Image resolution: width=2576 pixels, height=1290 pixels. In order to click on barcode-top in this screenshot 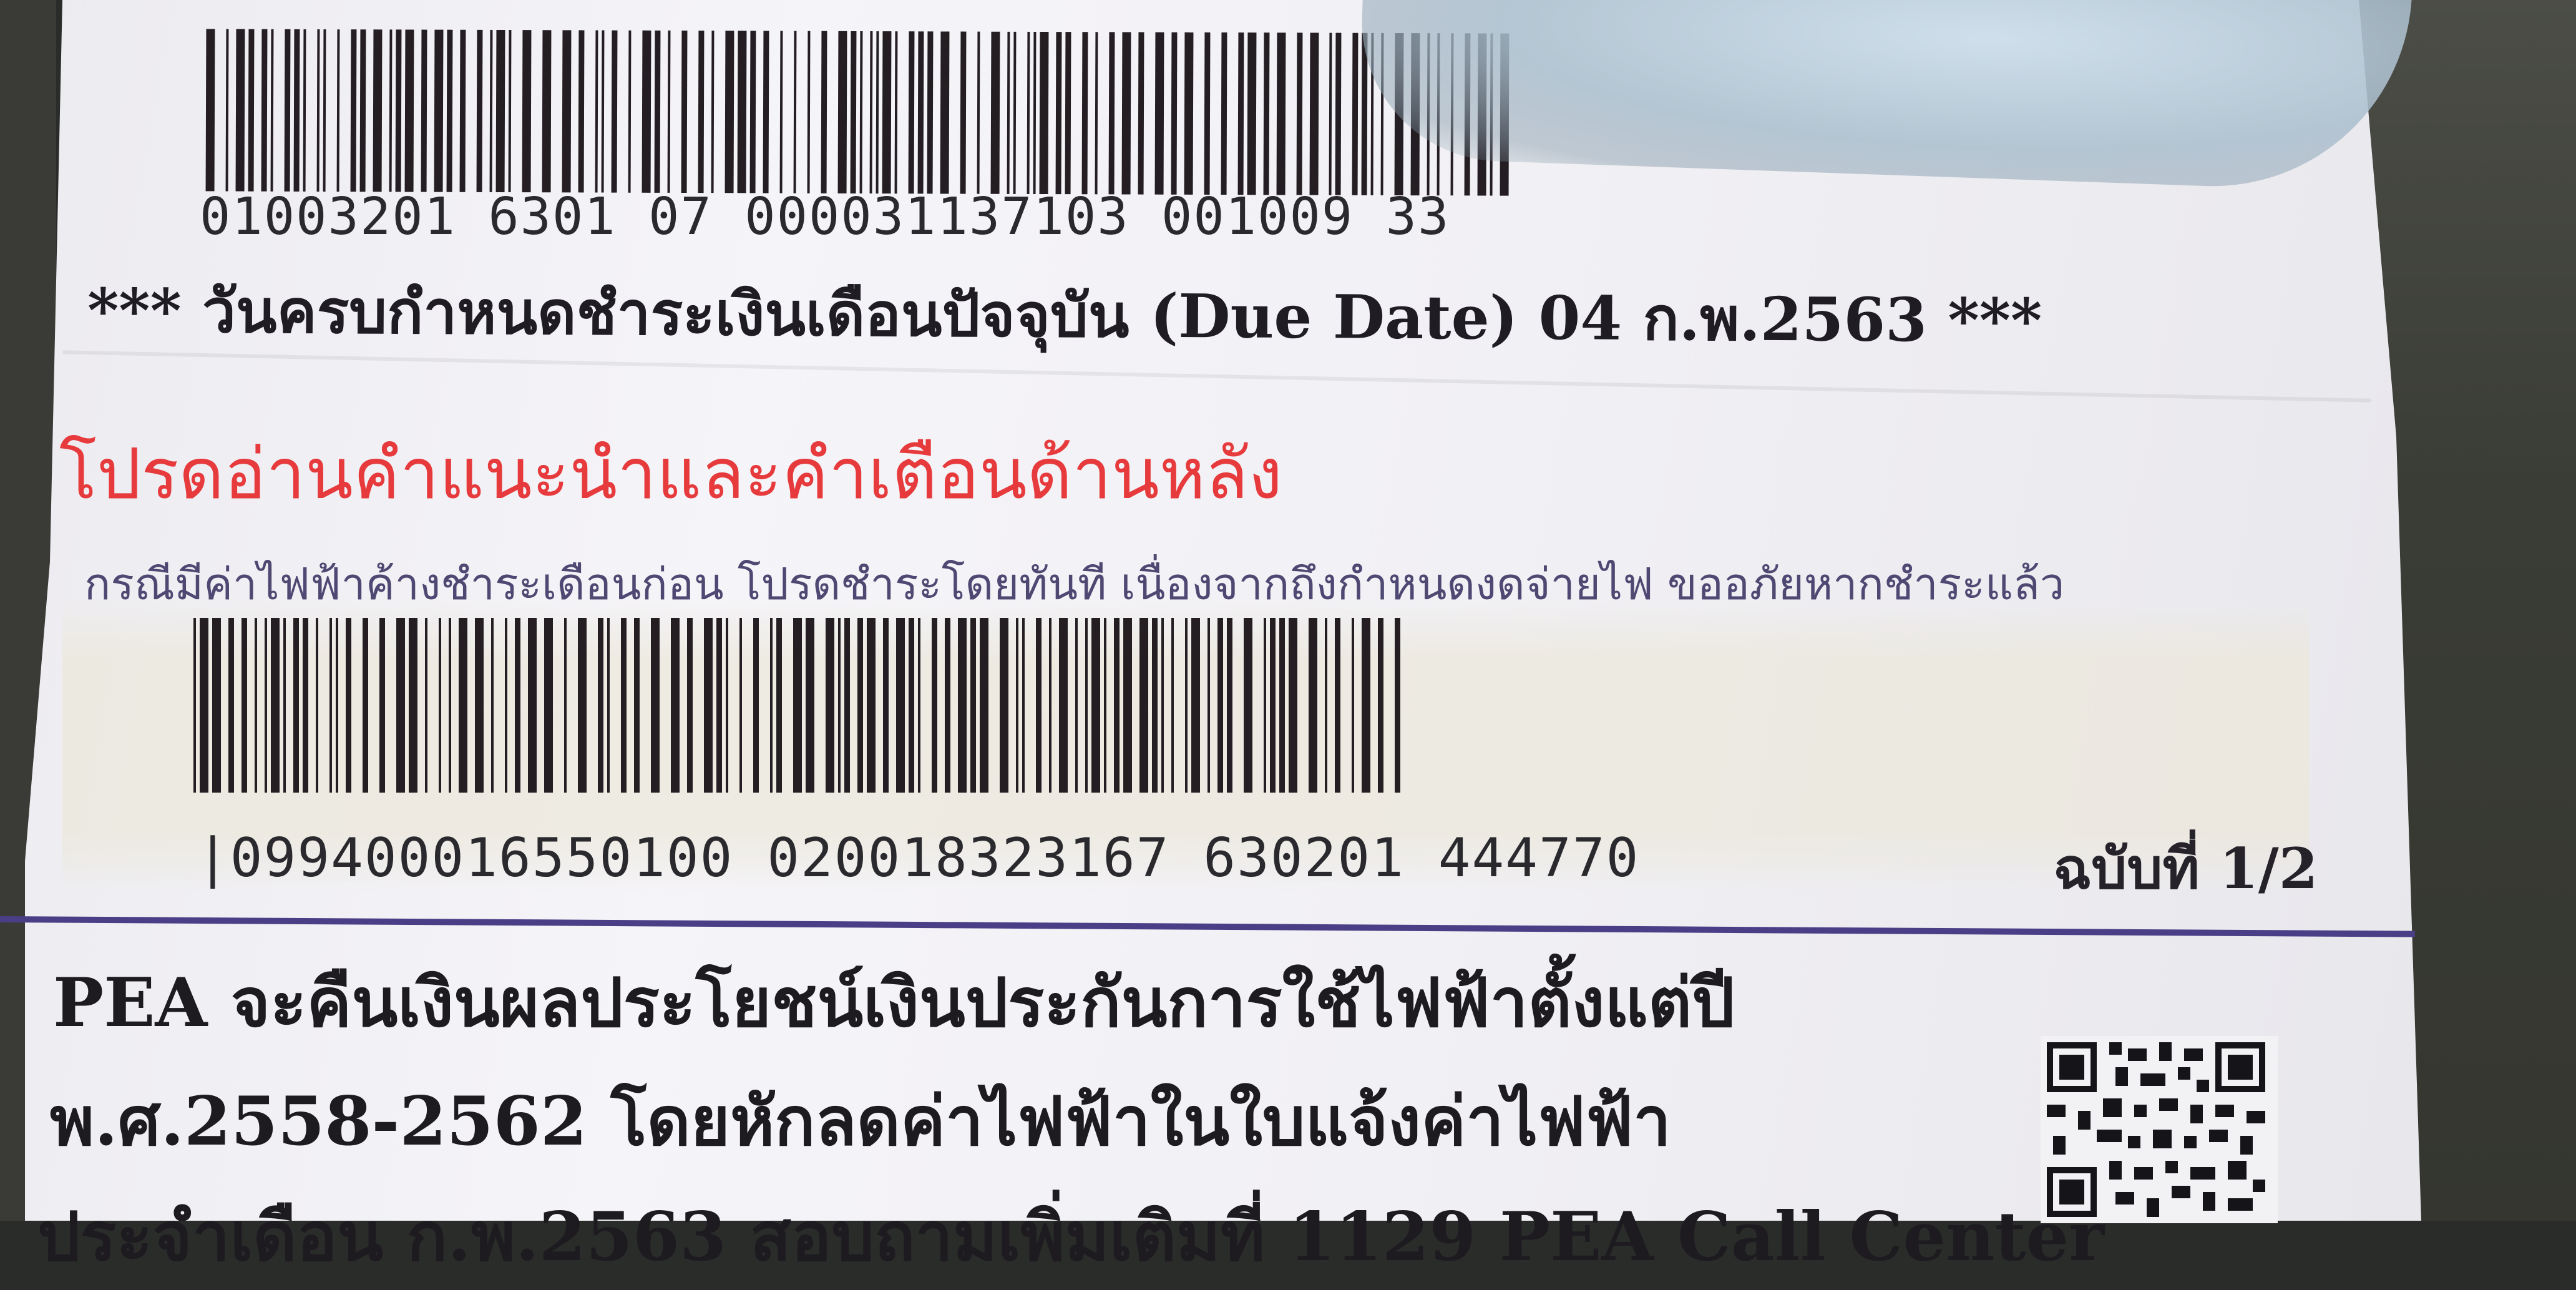, I will do `click(861, 113)`.